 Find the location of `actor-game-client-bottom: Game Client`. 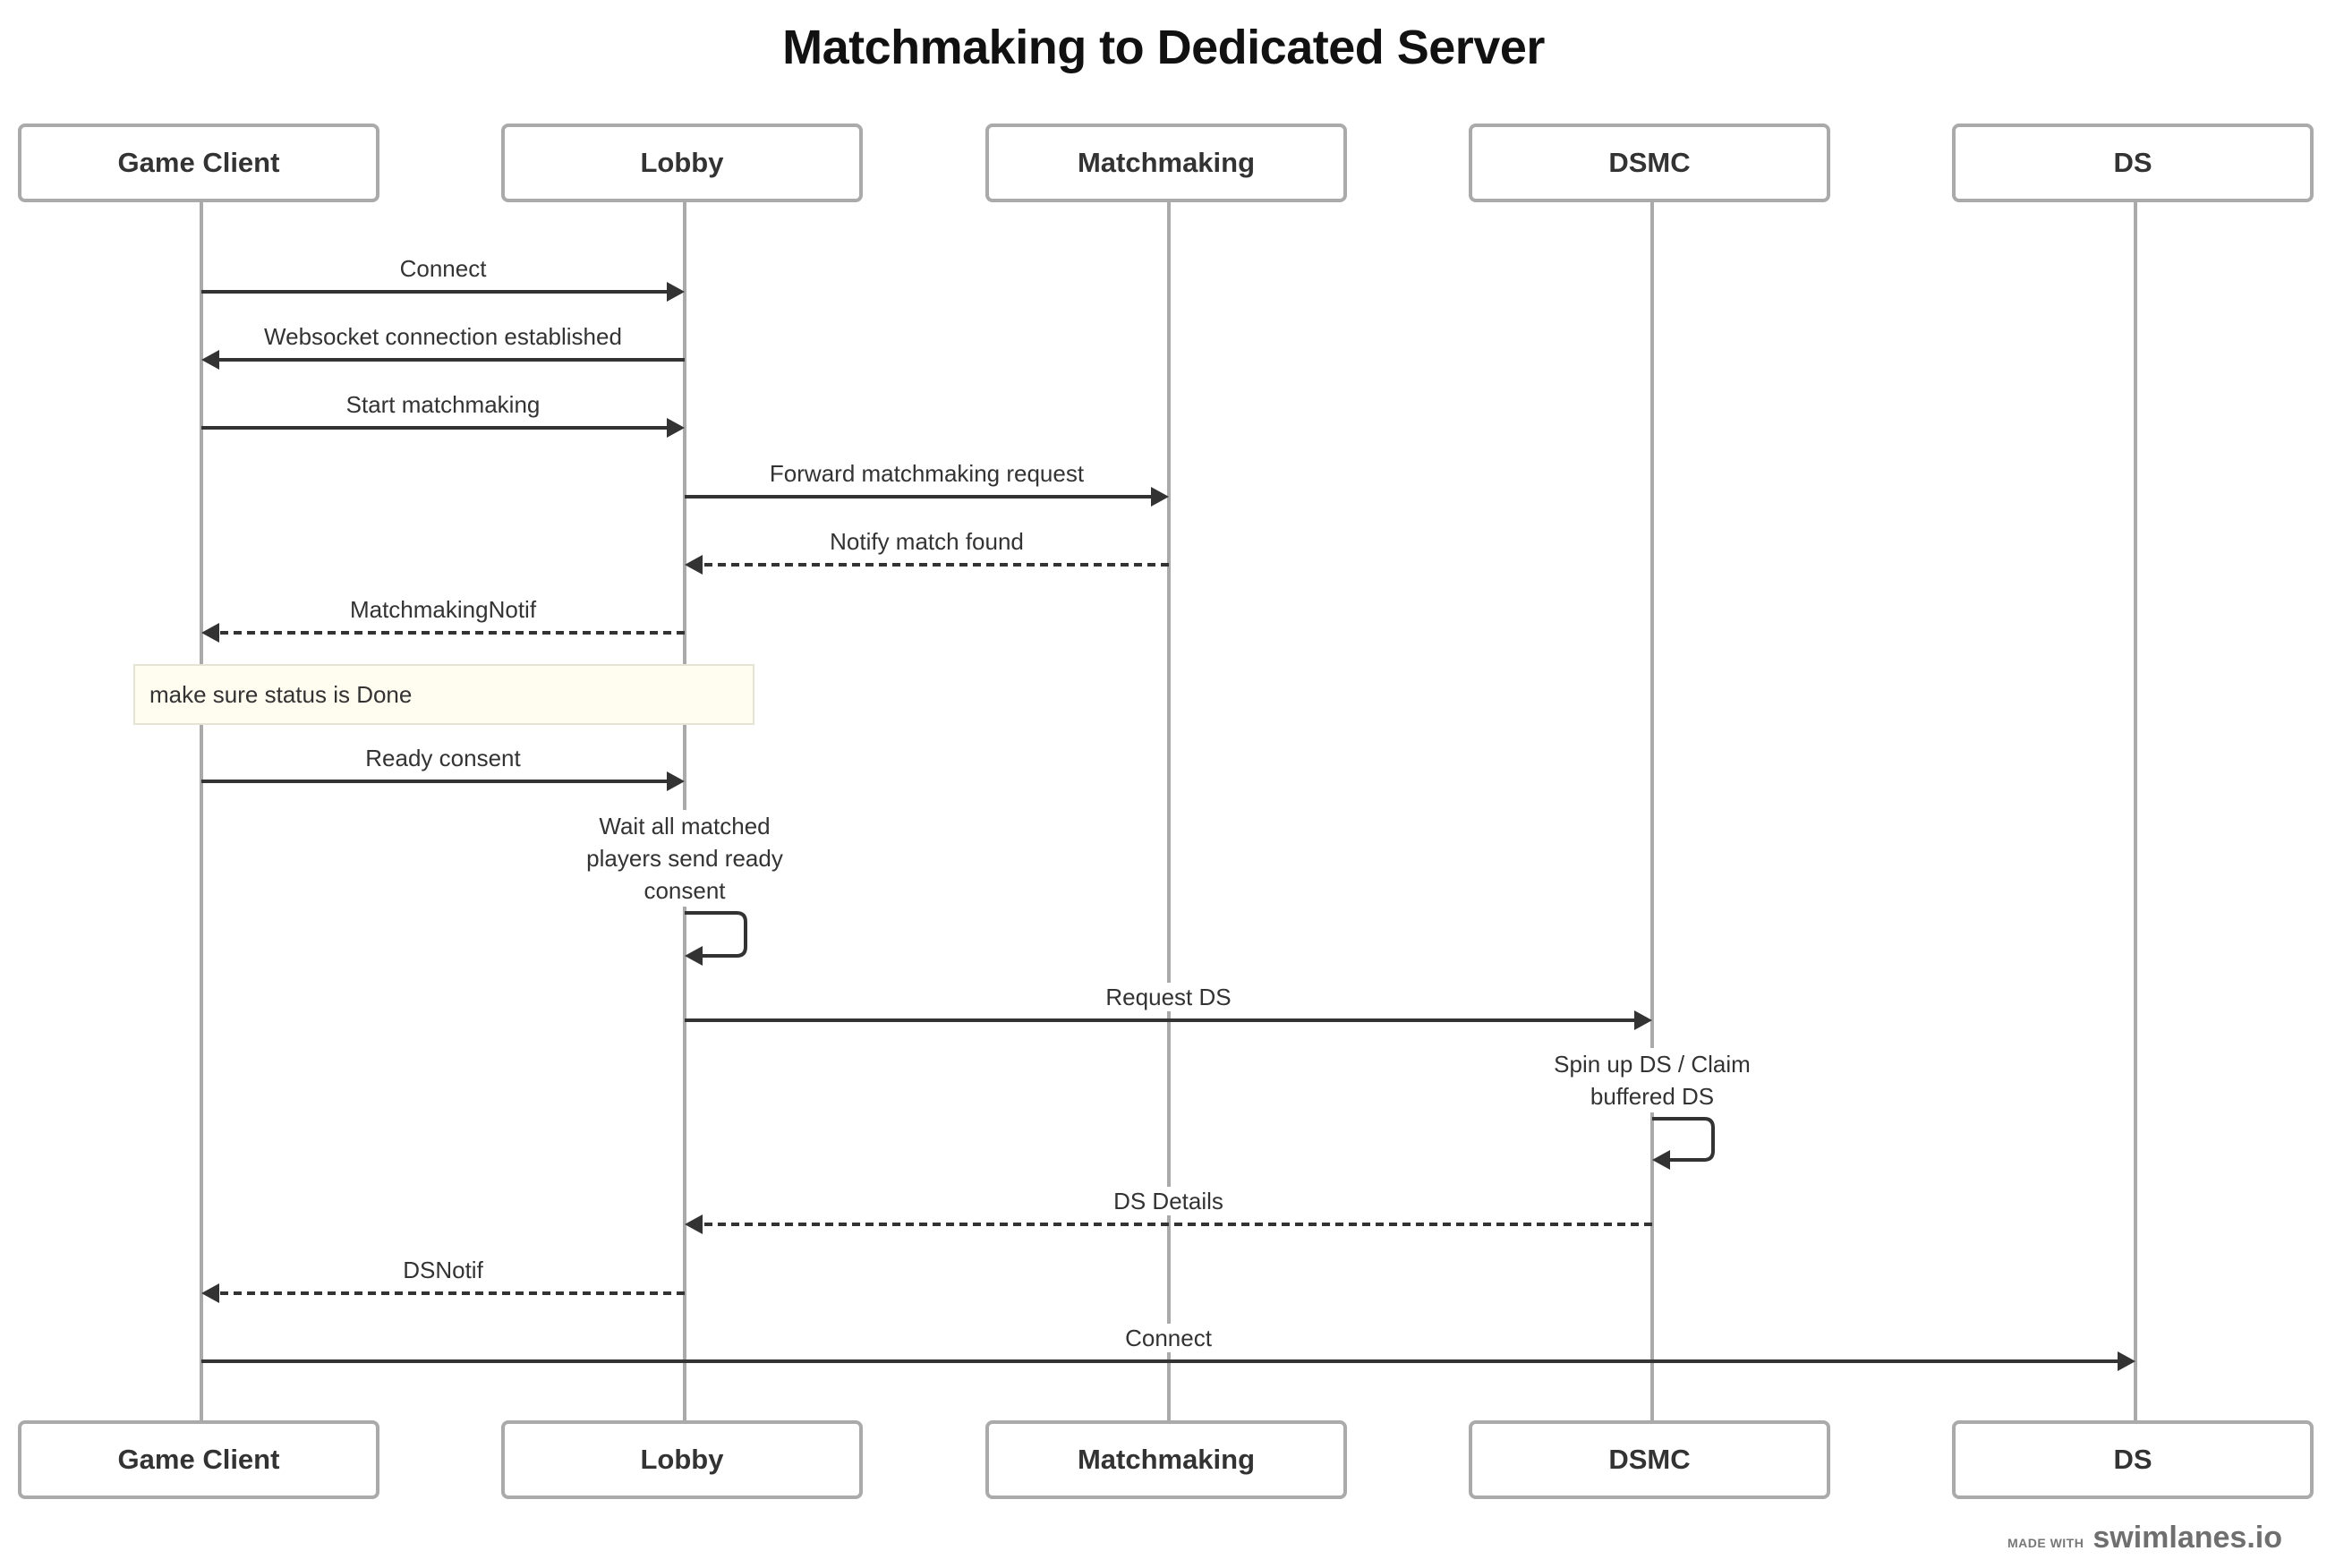

actor-game-client-bottom: Game Client is located at coordinates (198, 1459).